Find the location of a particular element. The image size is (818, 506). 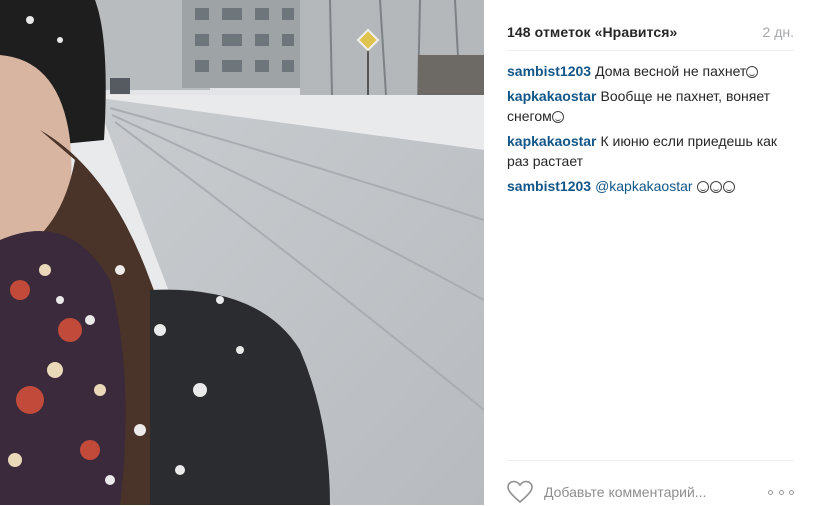

comment-item: sambist1203 @kapkakaostar is located at coordinates (652, 186).